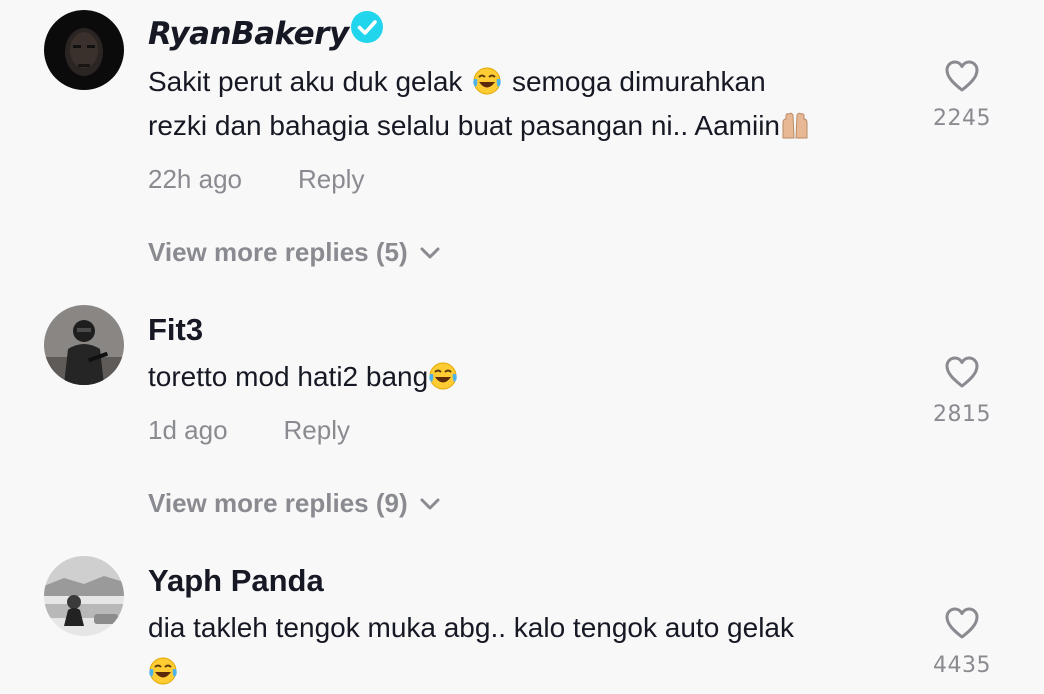 This screenshot has width=1044, height=694. Describe the element at coordinates (367, 27) in the screenshot. I see `verified-check-icon` at that location.